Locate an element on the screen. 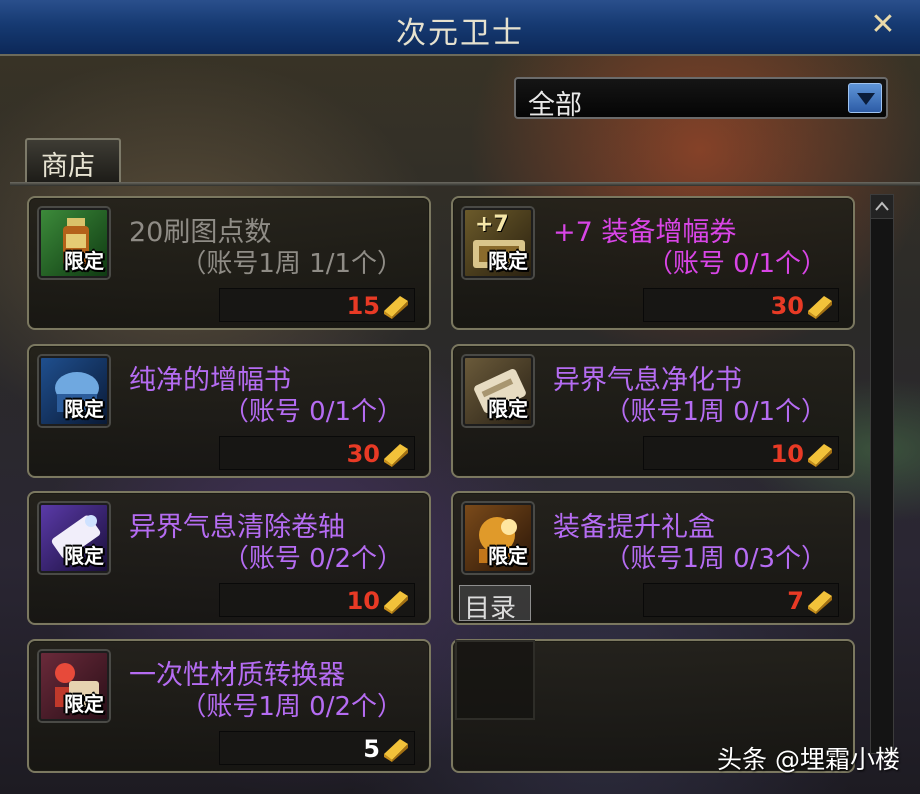 This screenshot has height=794, width=920. blue-book-icon: 限定 is located at coordinates (74, 391).